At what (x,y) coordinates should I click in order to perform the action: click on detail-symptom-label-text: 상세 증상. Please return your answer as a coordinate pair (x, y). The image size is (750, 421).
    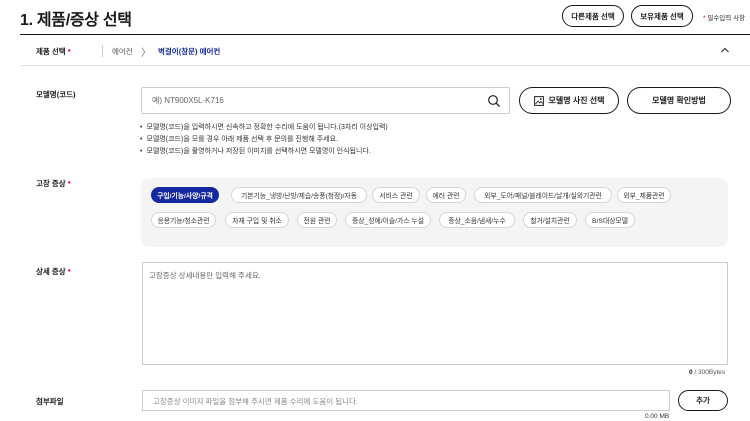
    Looking at the image, I should click on (51, 271).